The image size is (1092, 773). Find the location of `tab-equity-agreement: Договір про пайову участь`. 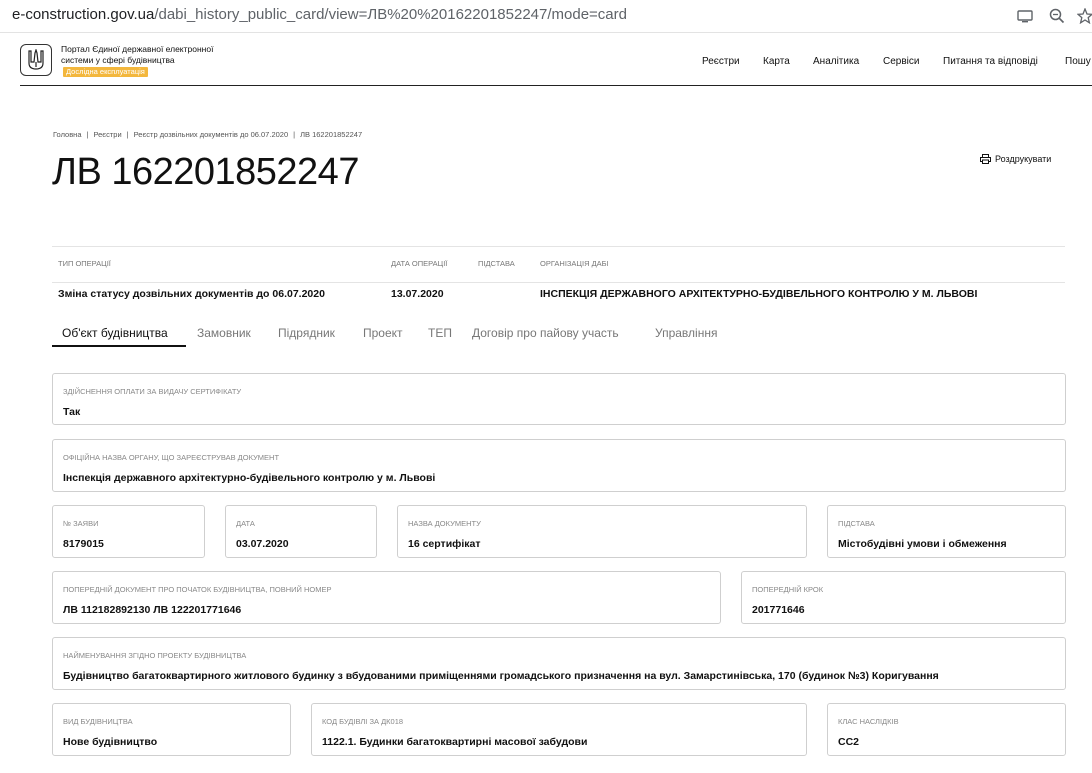

tab-equity-agreement: Договір про пайову участь is located at coordinates (545, 333).